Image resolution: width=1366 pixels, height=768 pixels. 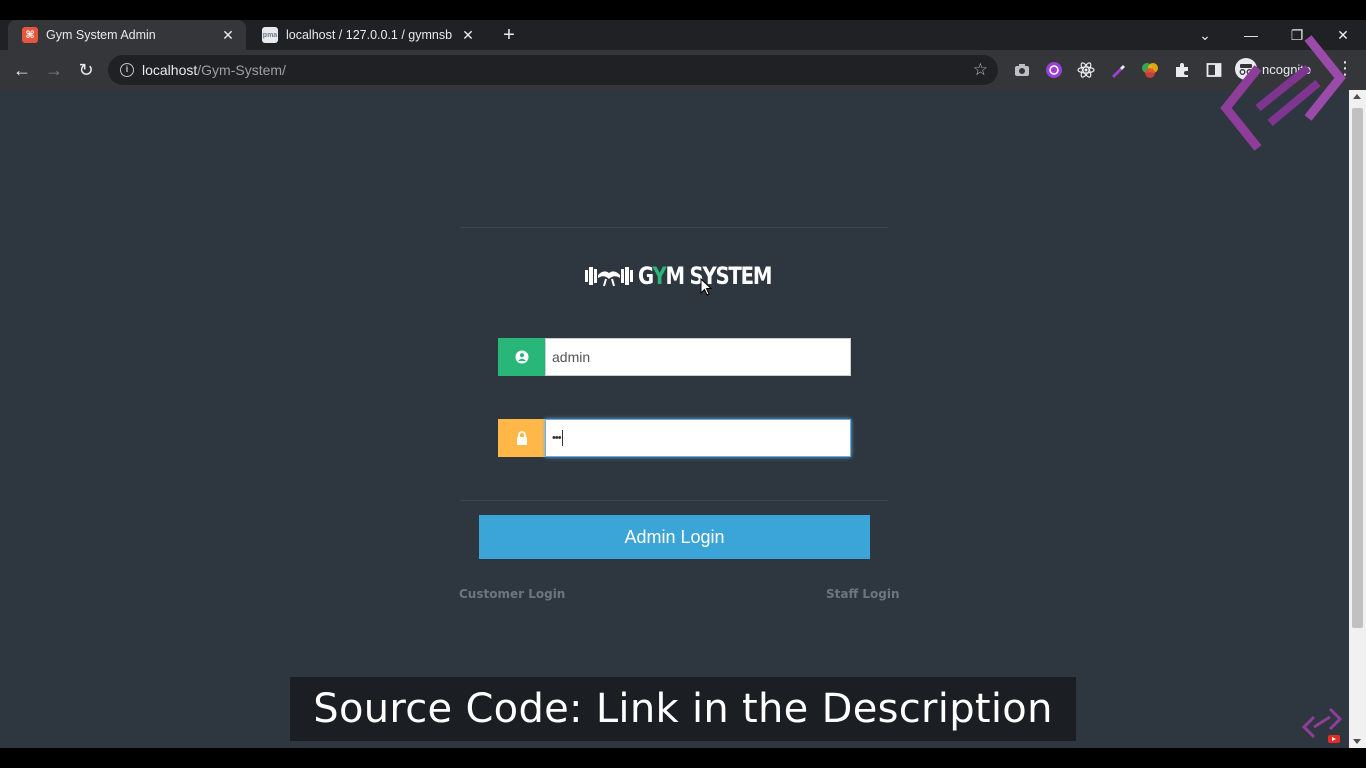 What do you see at coordinates (101, 35) in the screenshot?
I see `tab-title: Gym System Admin` at bounding box center [101, 35].